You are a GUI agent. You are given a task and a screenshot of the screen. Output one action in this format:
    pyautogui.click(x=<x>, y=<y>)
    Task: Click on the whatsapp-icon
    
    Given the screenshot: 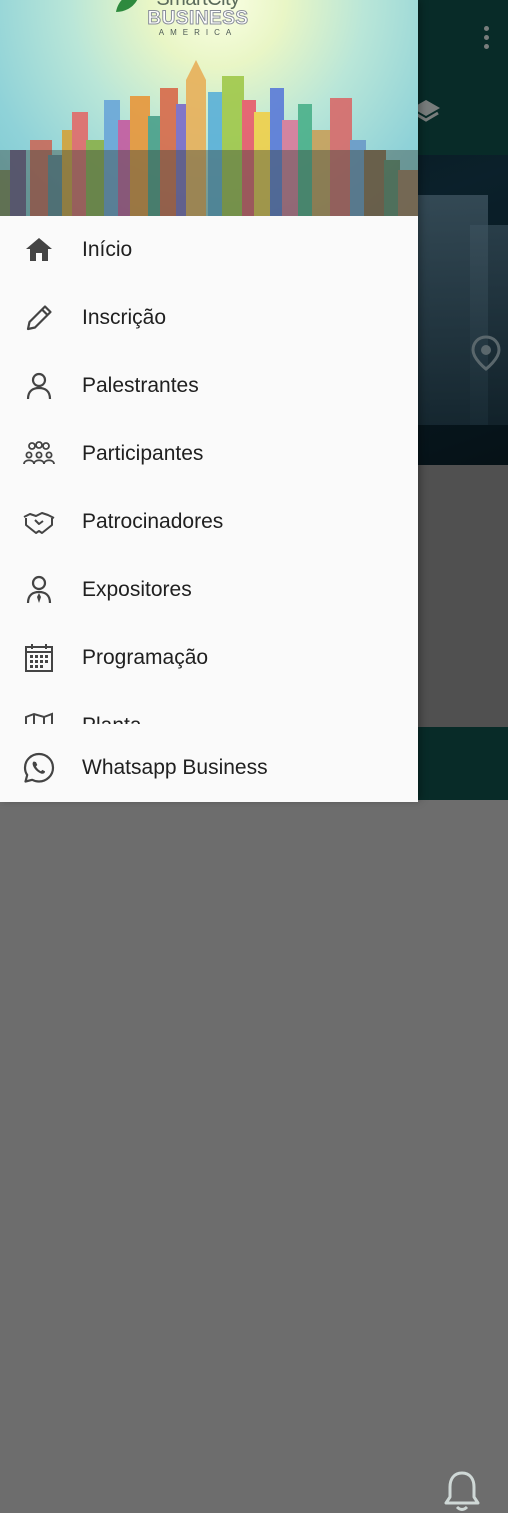 What is the action you would take?
    pyautogui.click(x=39, y=768)
    